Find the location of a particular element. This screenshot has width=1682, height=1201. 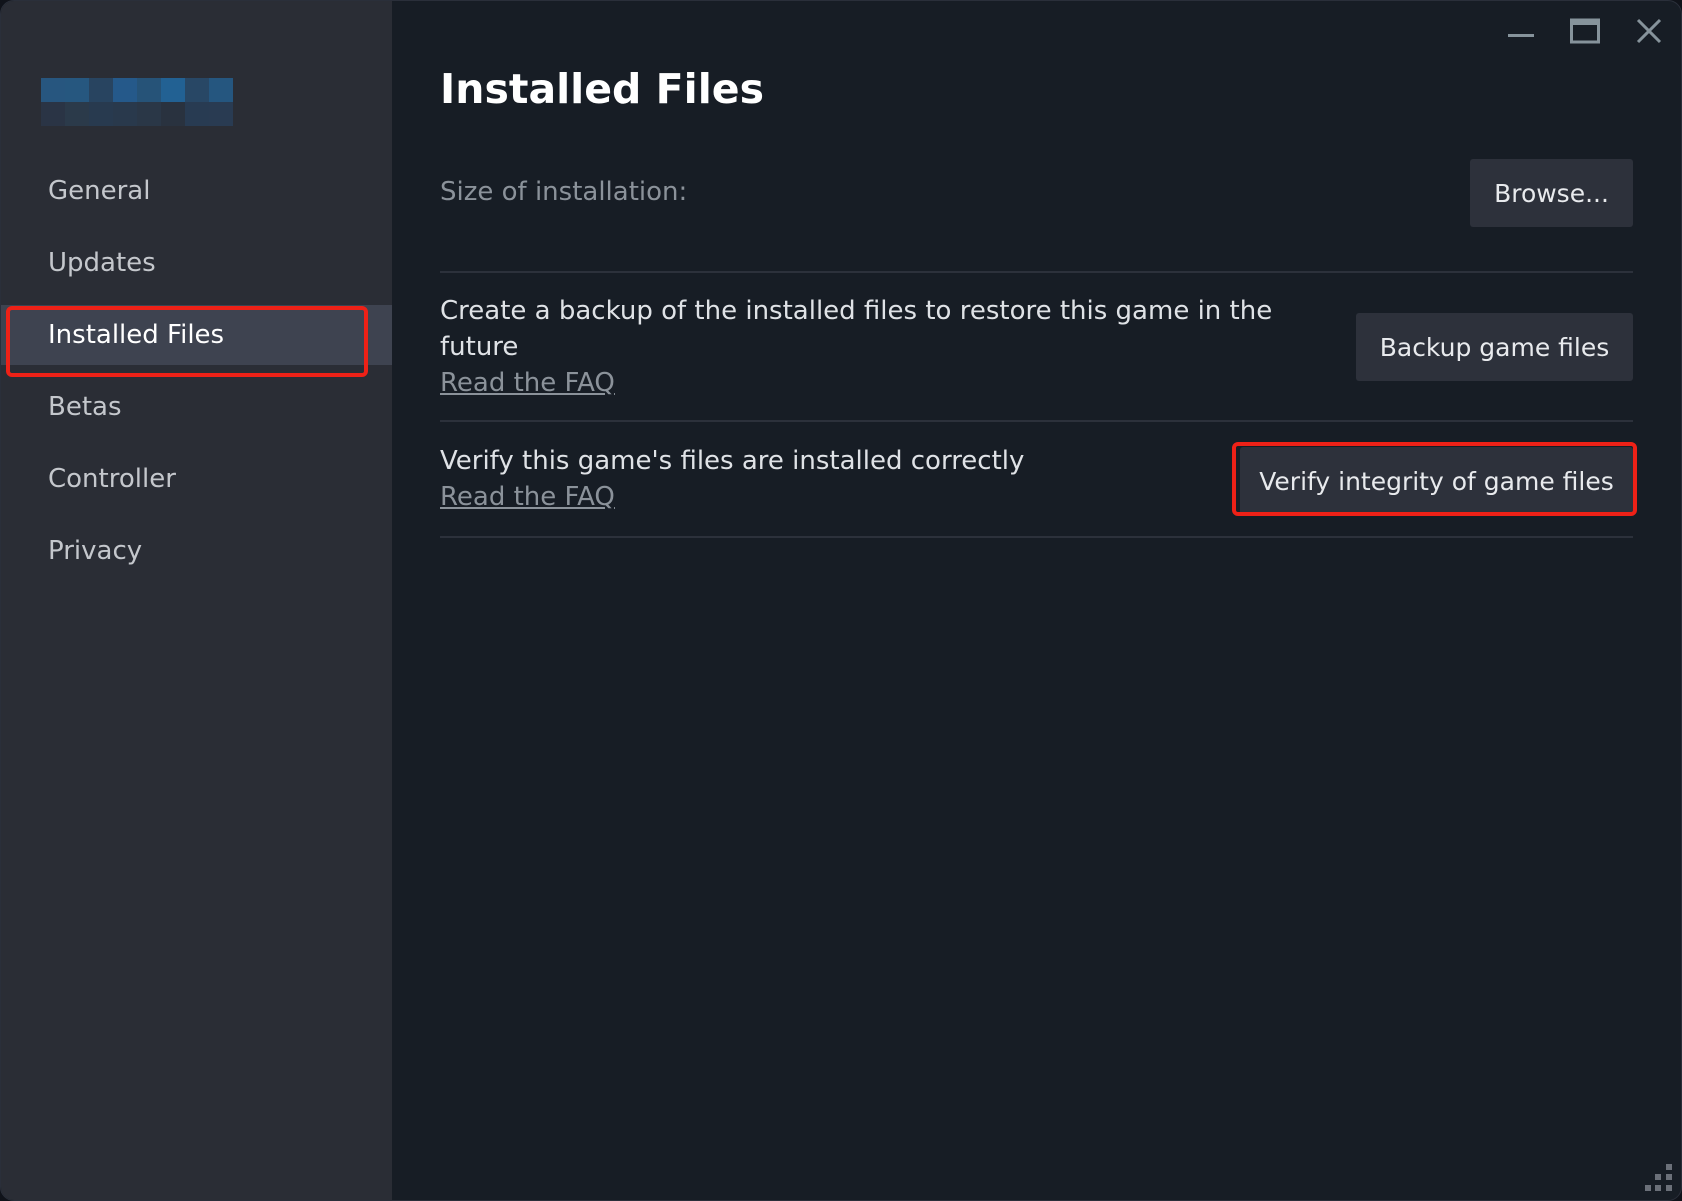

sidebar-item-label: General is located at coordinates (99, 191).